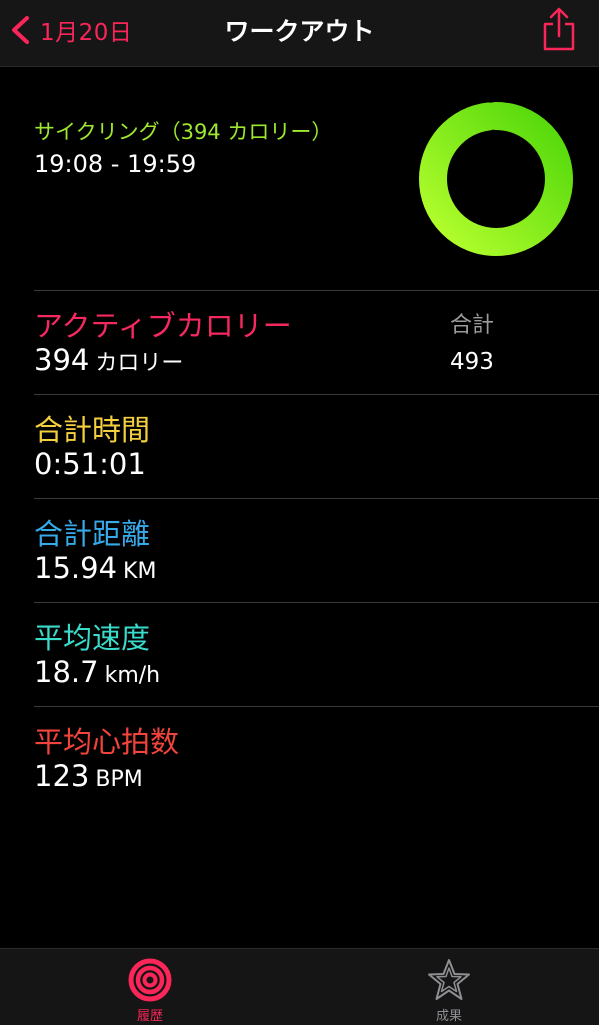 The image size is (599, 1025). I want to click on metric-unit: km/h, so click(132, 675).